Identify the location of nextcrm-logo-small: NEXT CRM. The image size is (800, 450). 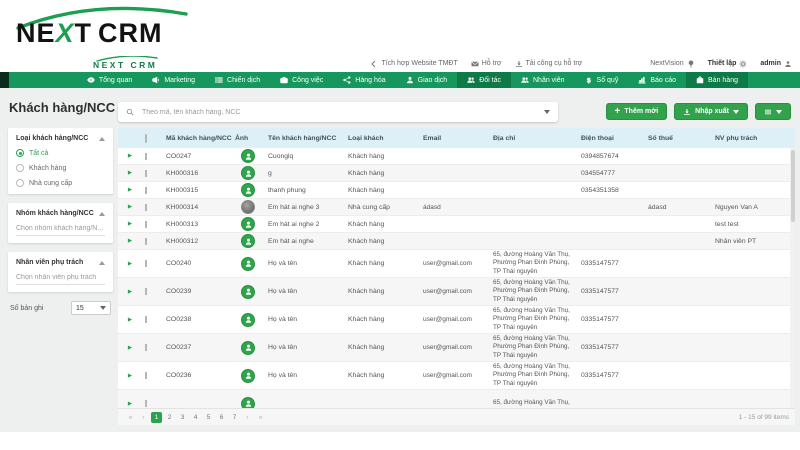
(128, 63).